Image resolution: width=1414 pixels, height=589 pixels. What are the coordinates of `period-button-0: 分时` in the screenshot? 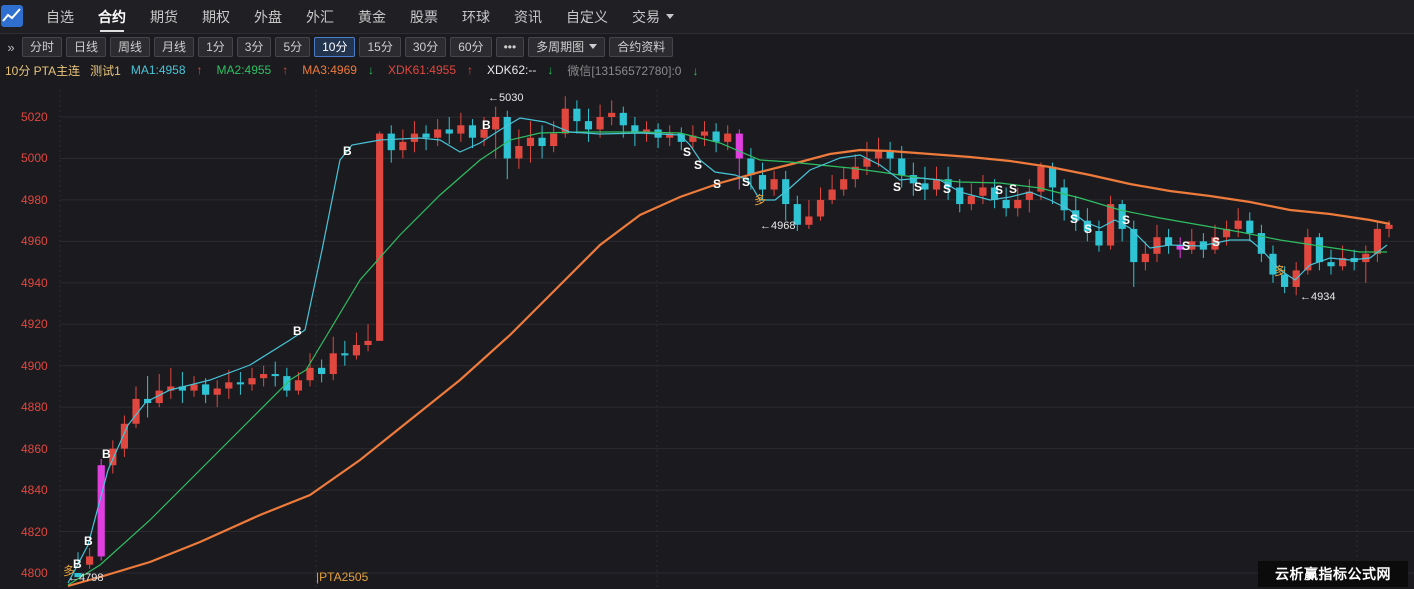 It's located at (42, 47).